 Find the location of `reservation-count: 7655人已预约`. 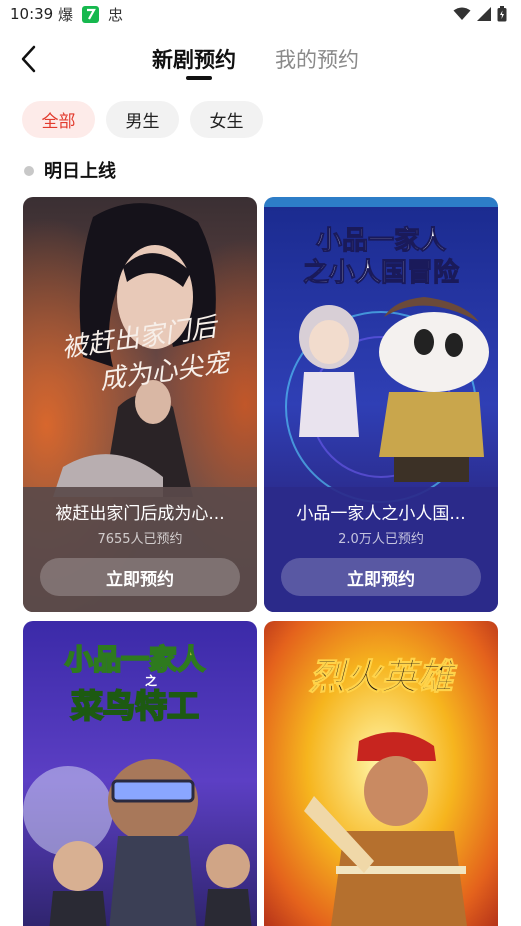

reservation-count: 7655人已预约 is located at coordinates (140, 539).